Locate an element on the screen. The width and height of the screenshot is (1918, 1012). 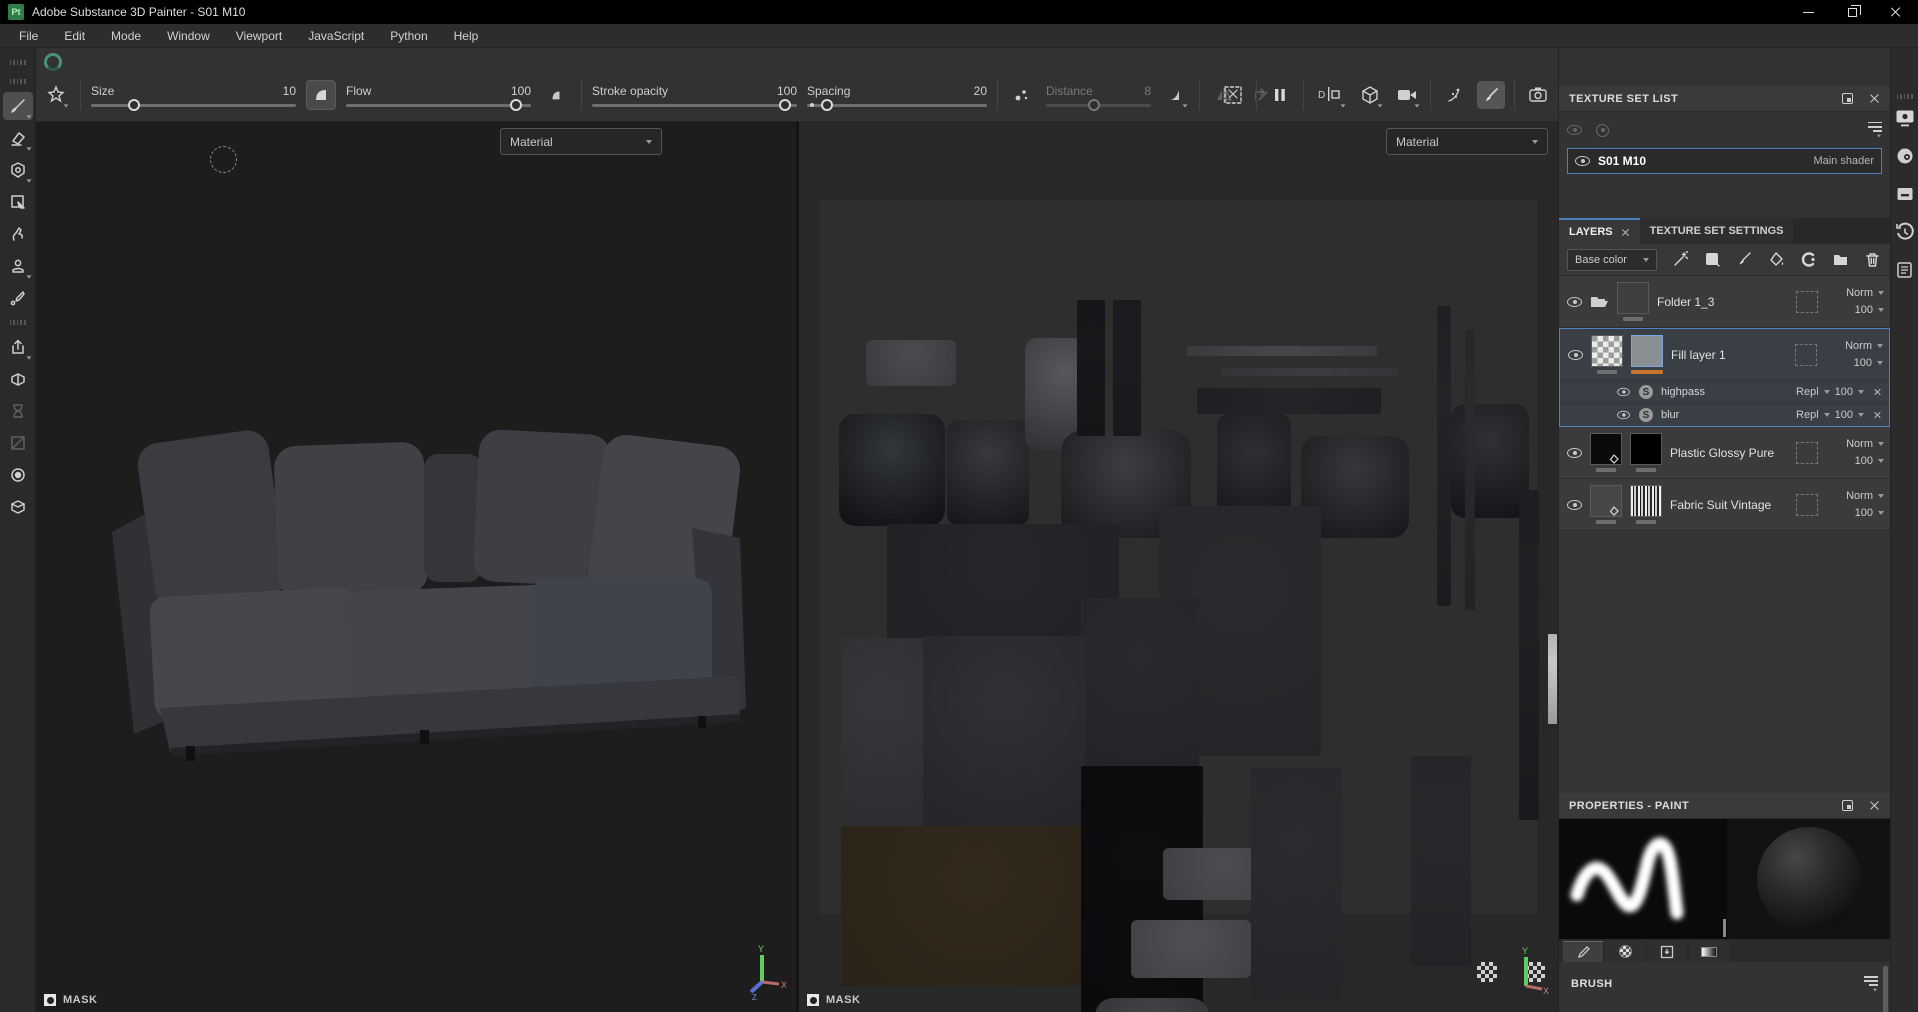
size-value: 10 is located at coordinates (289, 91).